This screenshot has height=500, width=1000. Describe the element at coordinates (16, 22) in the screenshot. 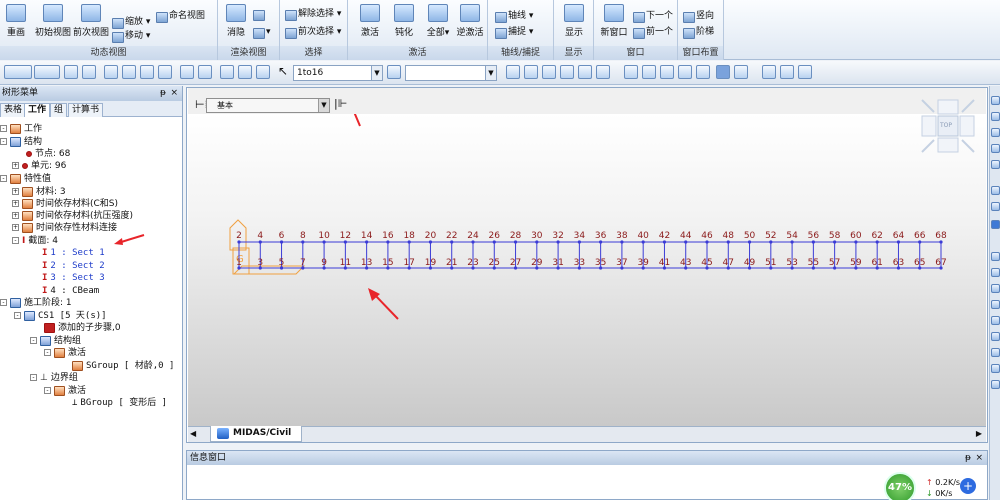

I see `redraw-button: 重画` at that location.